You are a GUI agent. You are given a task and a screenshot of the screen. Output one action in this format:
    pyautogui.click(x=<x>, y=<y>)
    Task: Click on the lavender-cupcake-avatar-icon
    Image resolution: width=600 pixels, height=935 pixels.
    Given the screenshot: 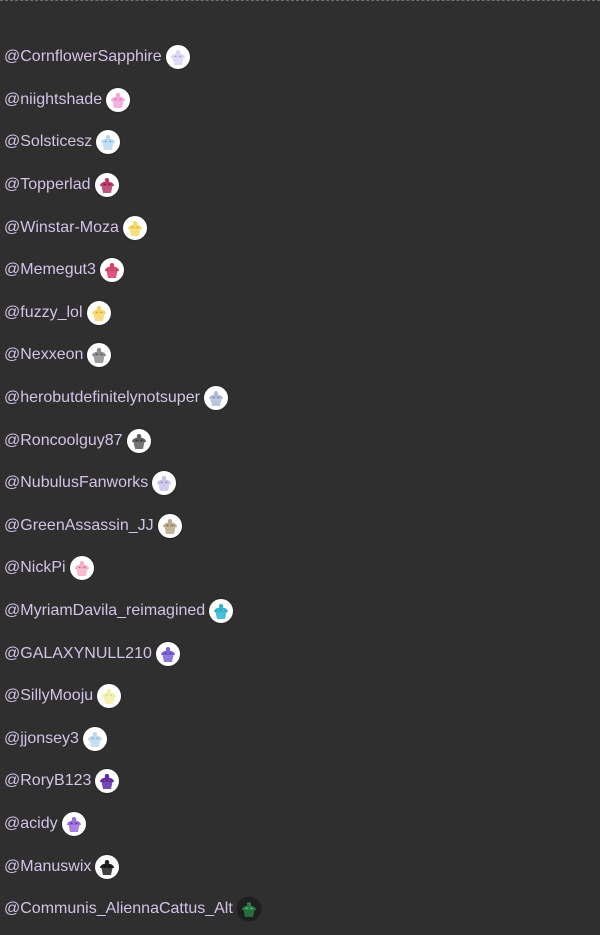 What is the action you would take?
    pyautogui.click(x=177, y=58)
    